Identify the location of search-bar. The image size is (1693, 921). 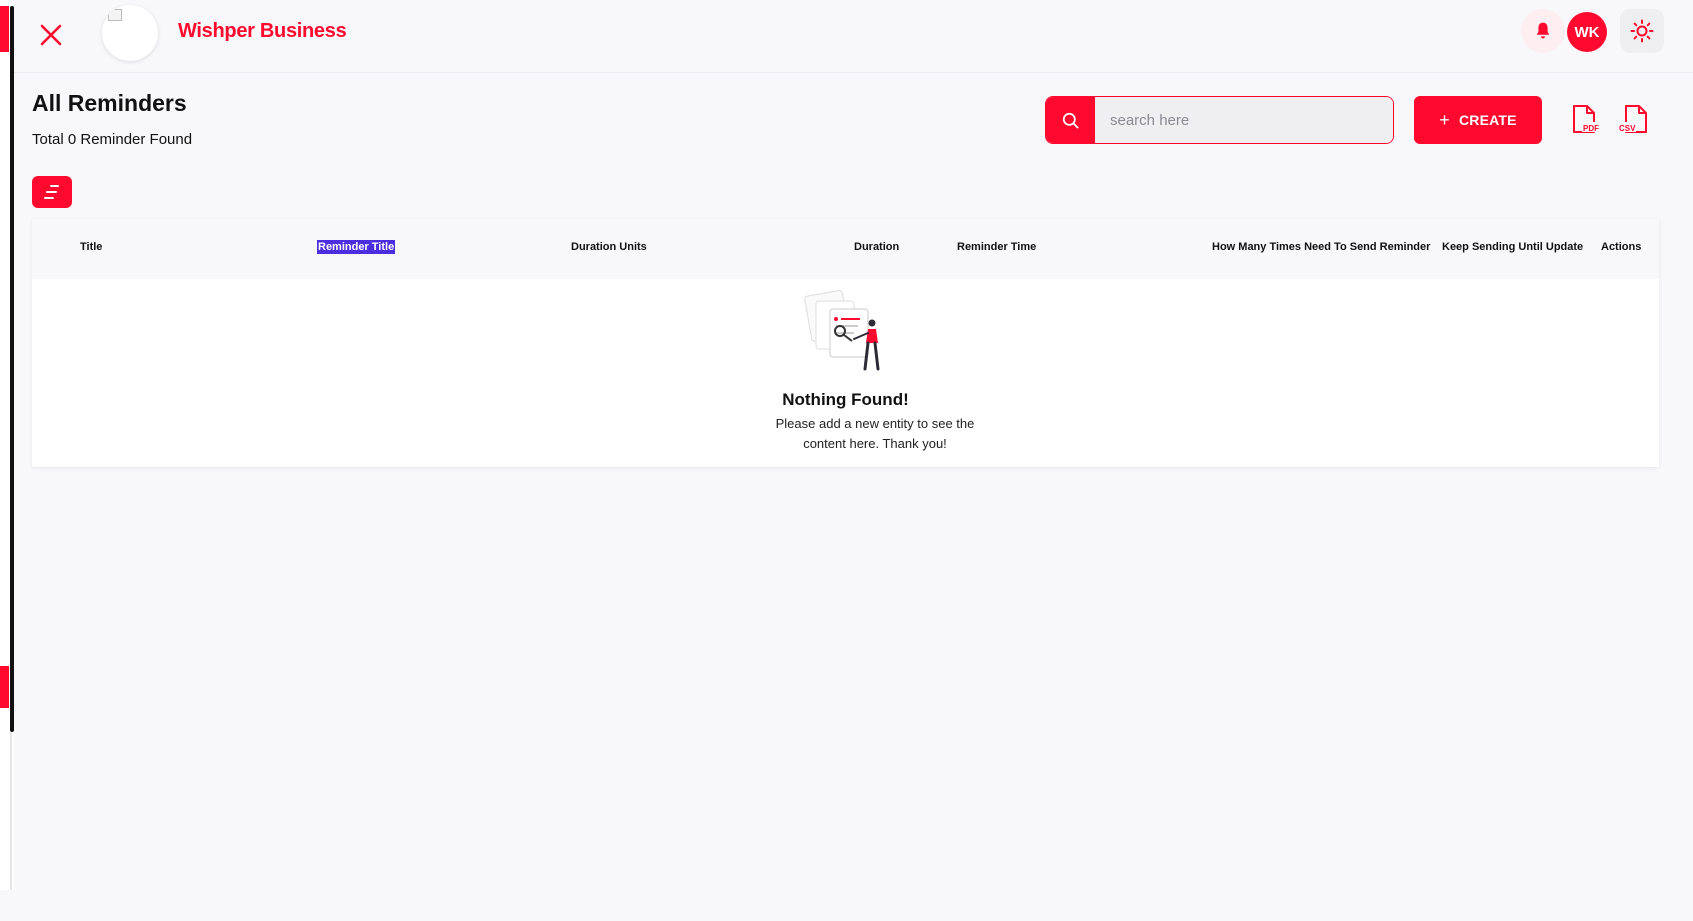
(1219, 120).